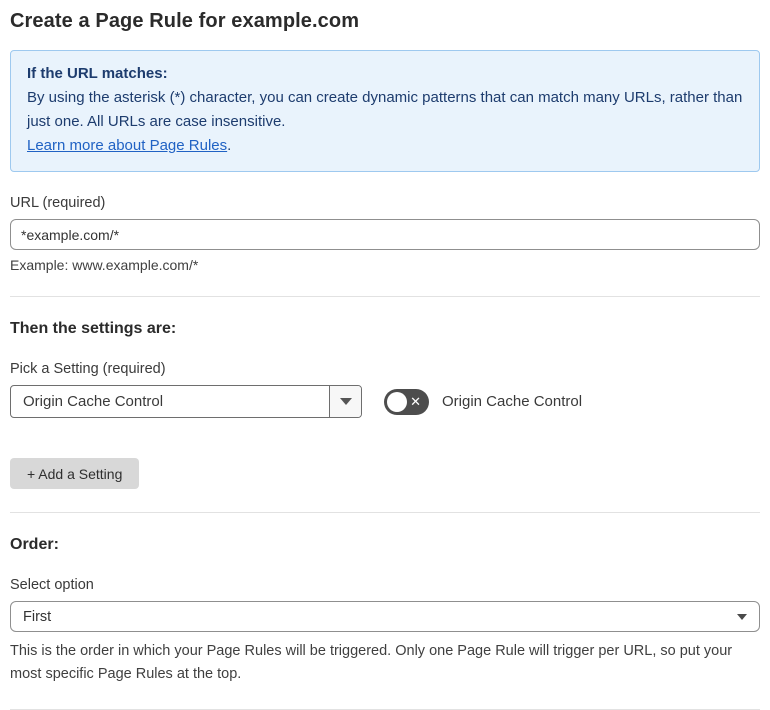 This screenshot has height=710, width=770. I want to click on toggle-setting-label: Origin Cache Control, so click(512, 401).